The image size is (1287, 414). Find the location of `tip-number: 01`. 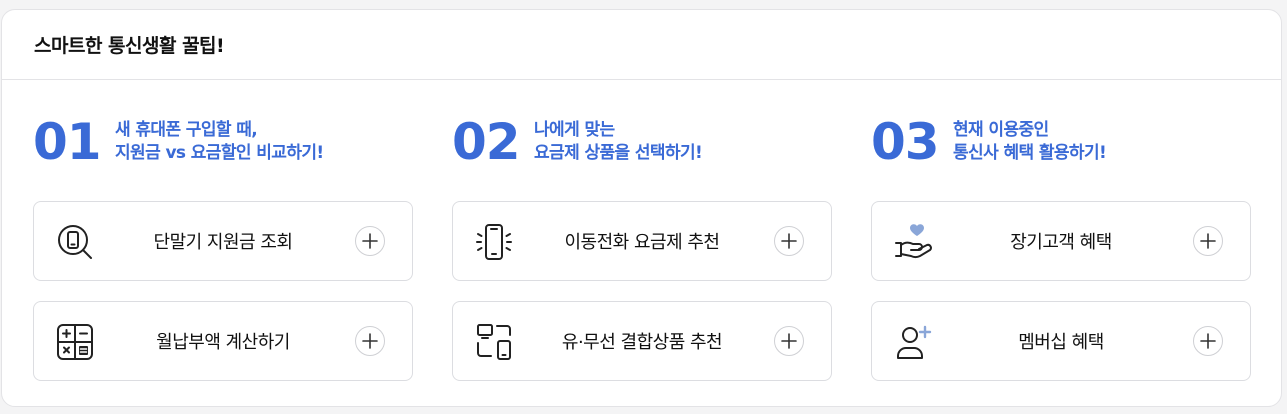

tip-number: 01 is located at coordinates (67, 142).